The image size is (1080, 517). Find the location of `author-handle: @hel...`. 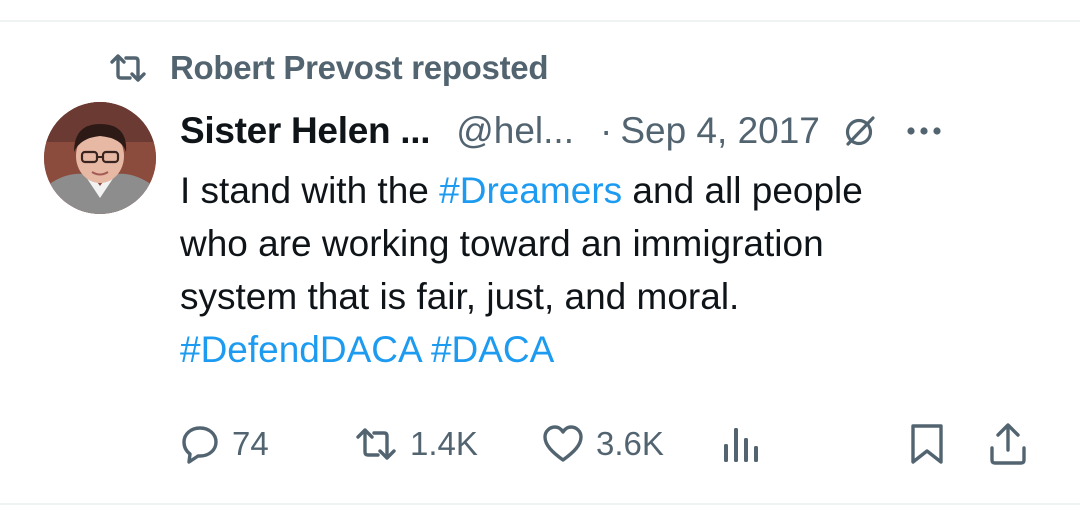

author-handle: @hel... is located at coordinates (515, 131).